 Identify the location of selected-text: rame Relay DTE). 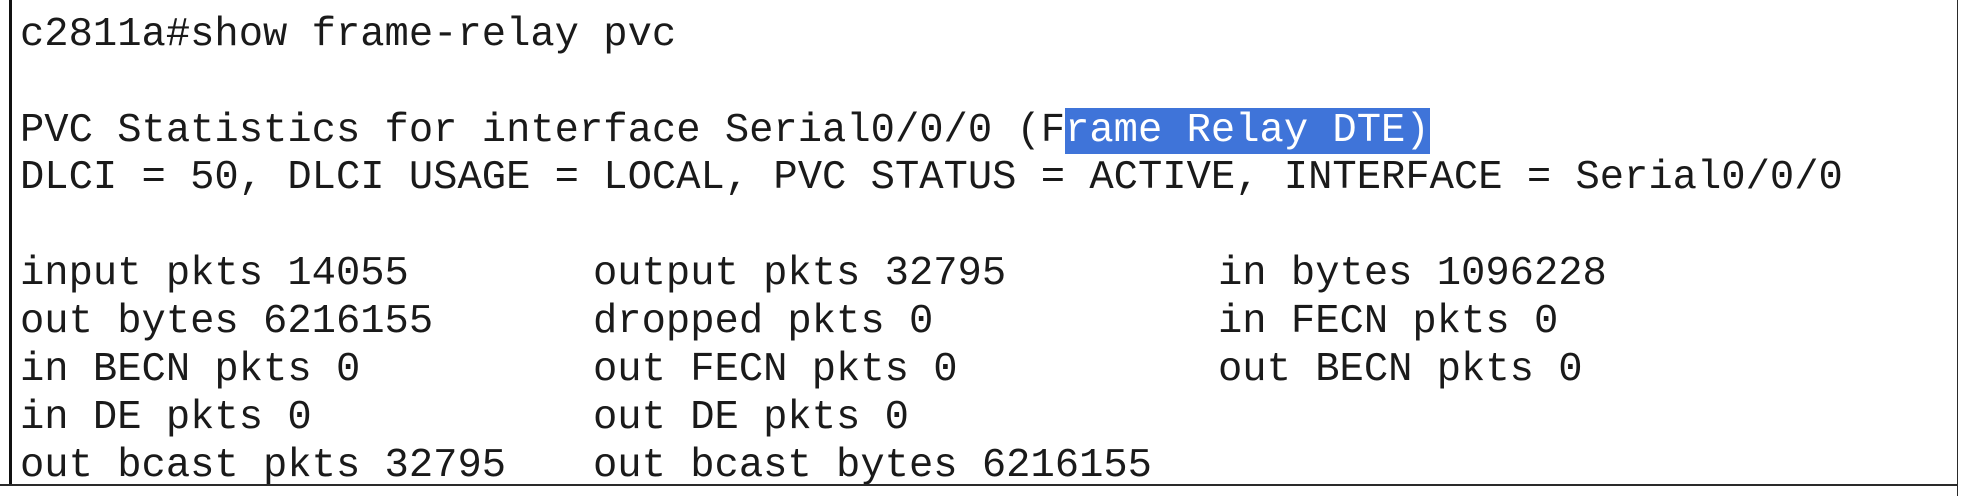
(1247, 131).